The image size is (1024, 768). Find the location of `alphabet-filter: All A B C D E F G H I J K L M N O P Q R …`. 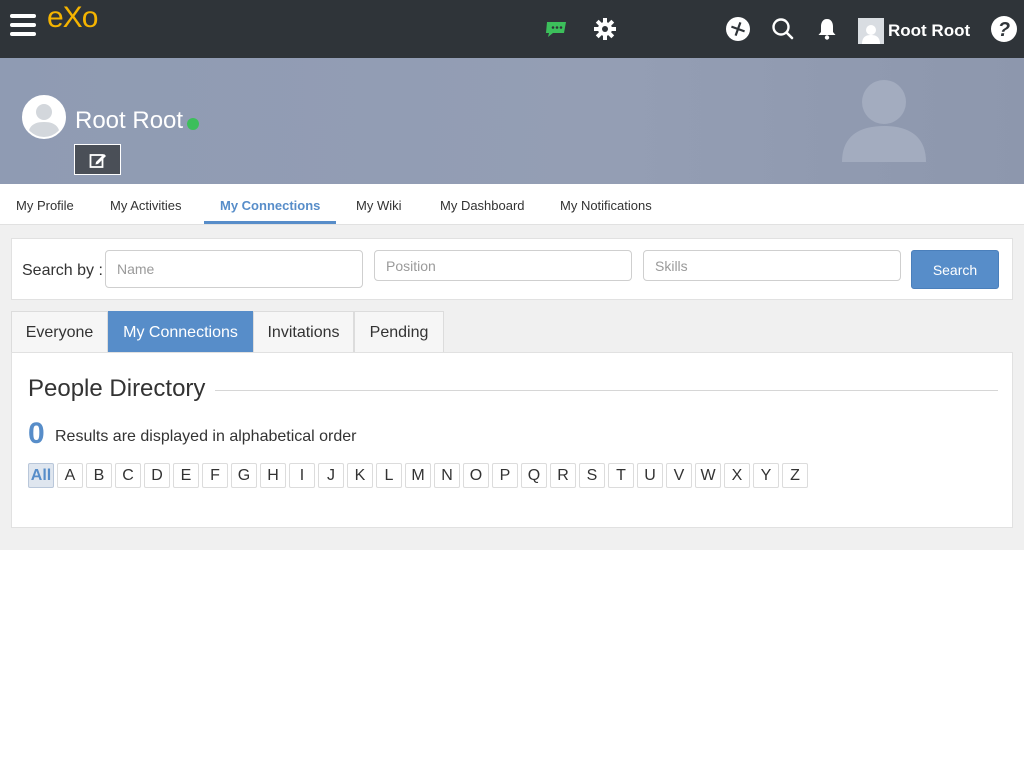

alphabet-filter: All A B C D E F G H I J K L M N O P Q R … is located at coordinates (419, 475).